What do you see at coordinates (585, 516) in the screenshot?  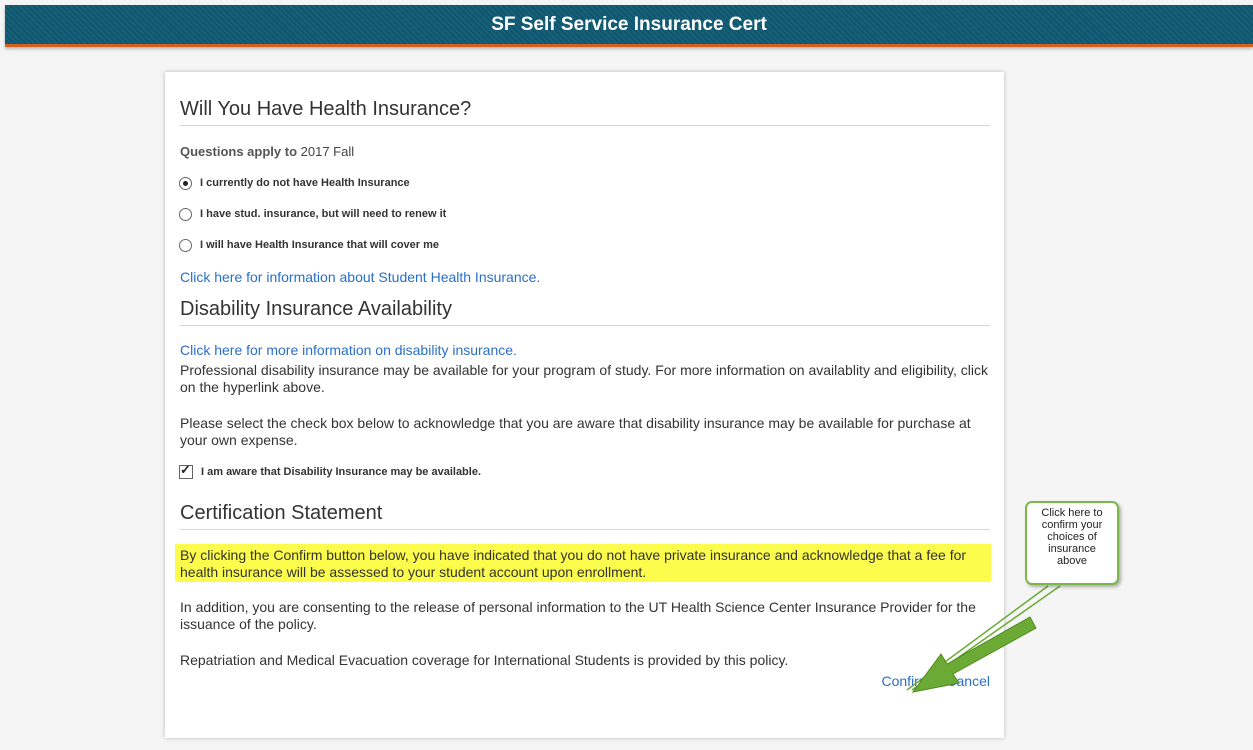 I see `certification-section-title: Certification Statement` at bounding box center [585, 516].